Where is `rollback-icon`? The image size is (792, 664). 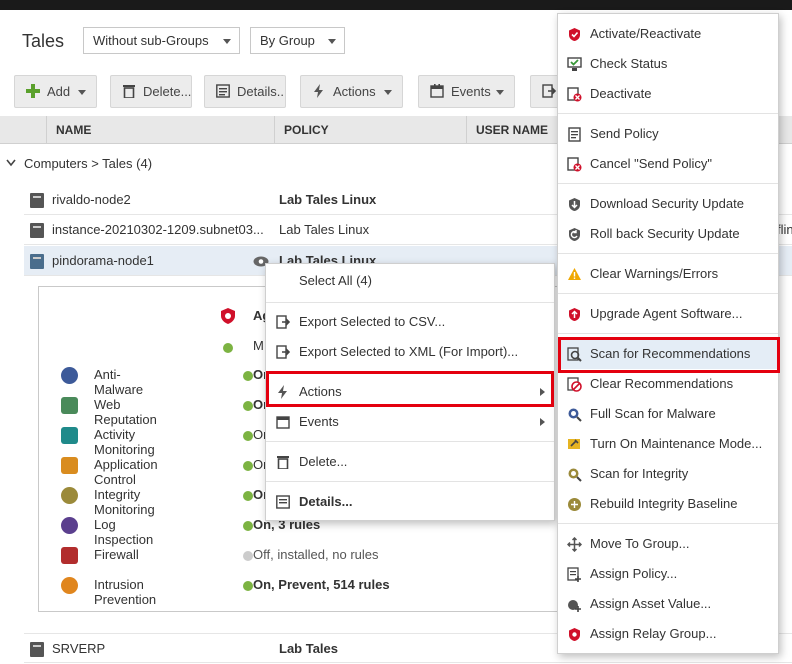
rollback-icon is located at coordinates (574, 234).